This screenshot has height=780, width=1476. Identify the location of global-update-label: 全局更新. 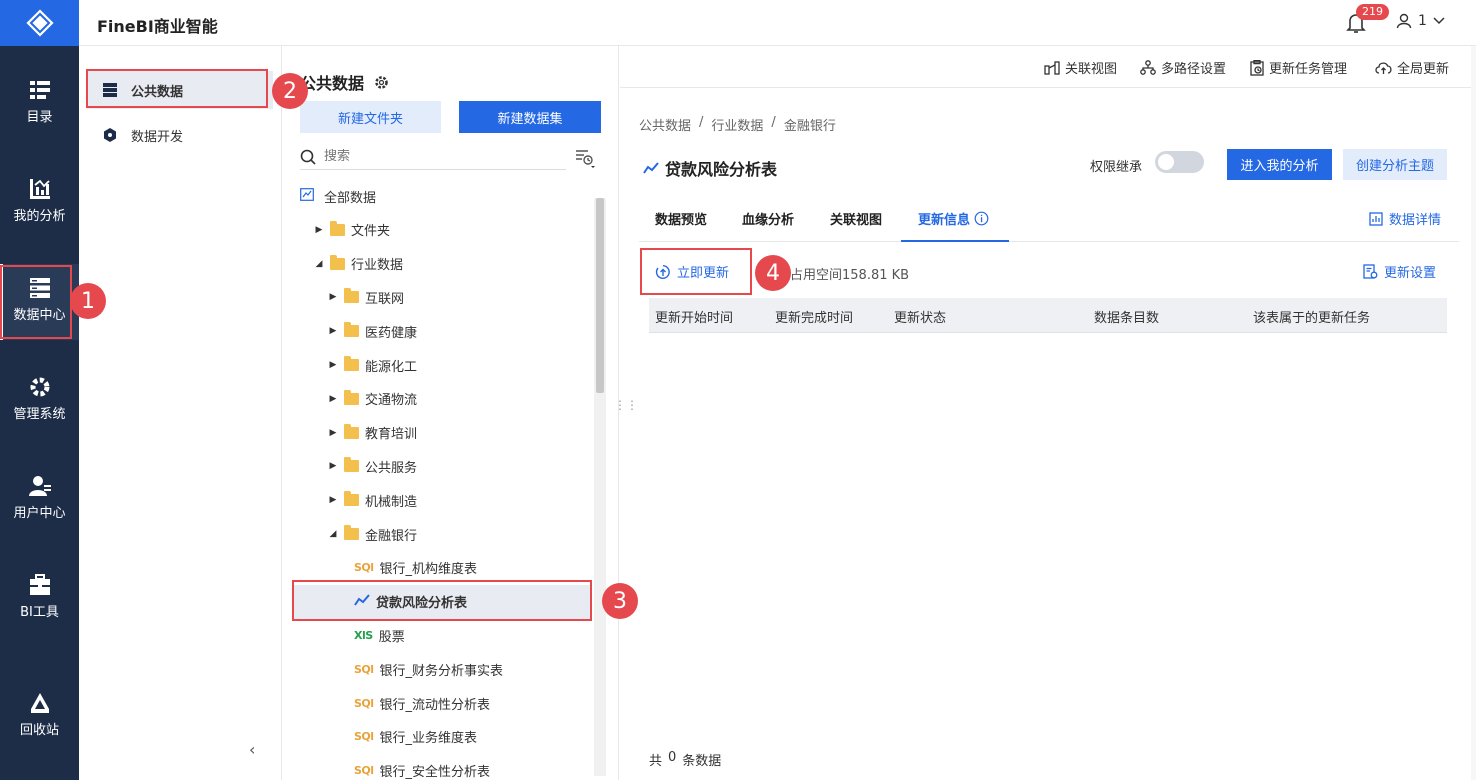
(1423, 69).